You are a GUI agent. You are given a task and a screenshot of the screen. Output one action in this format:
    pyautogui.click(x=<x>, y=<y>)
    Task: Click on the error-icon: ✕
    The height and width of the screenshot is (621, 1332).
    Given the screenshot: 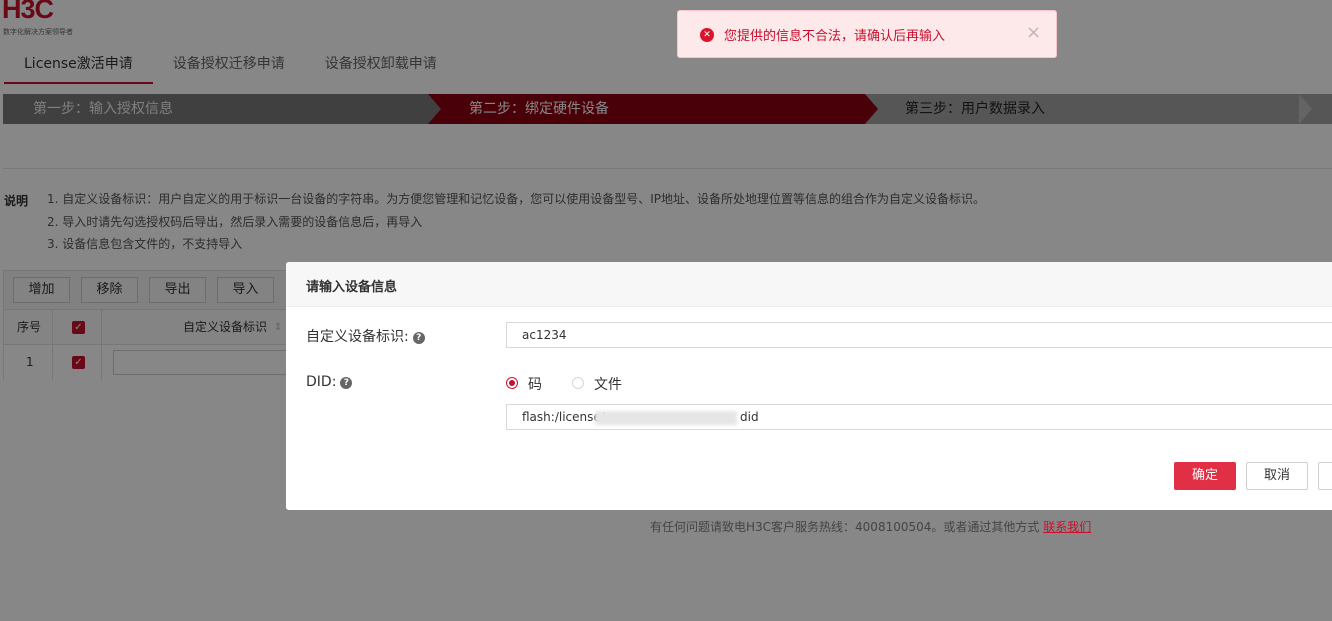 What is the action you would take?
    pyautogui.click(x=707, y=35)
    